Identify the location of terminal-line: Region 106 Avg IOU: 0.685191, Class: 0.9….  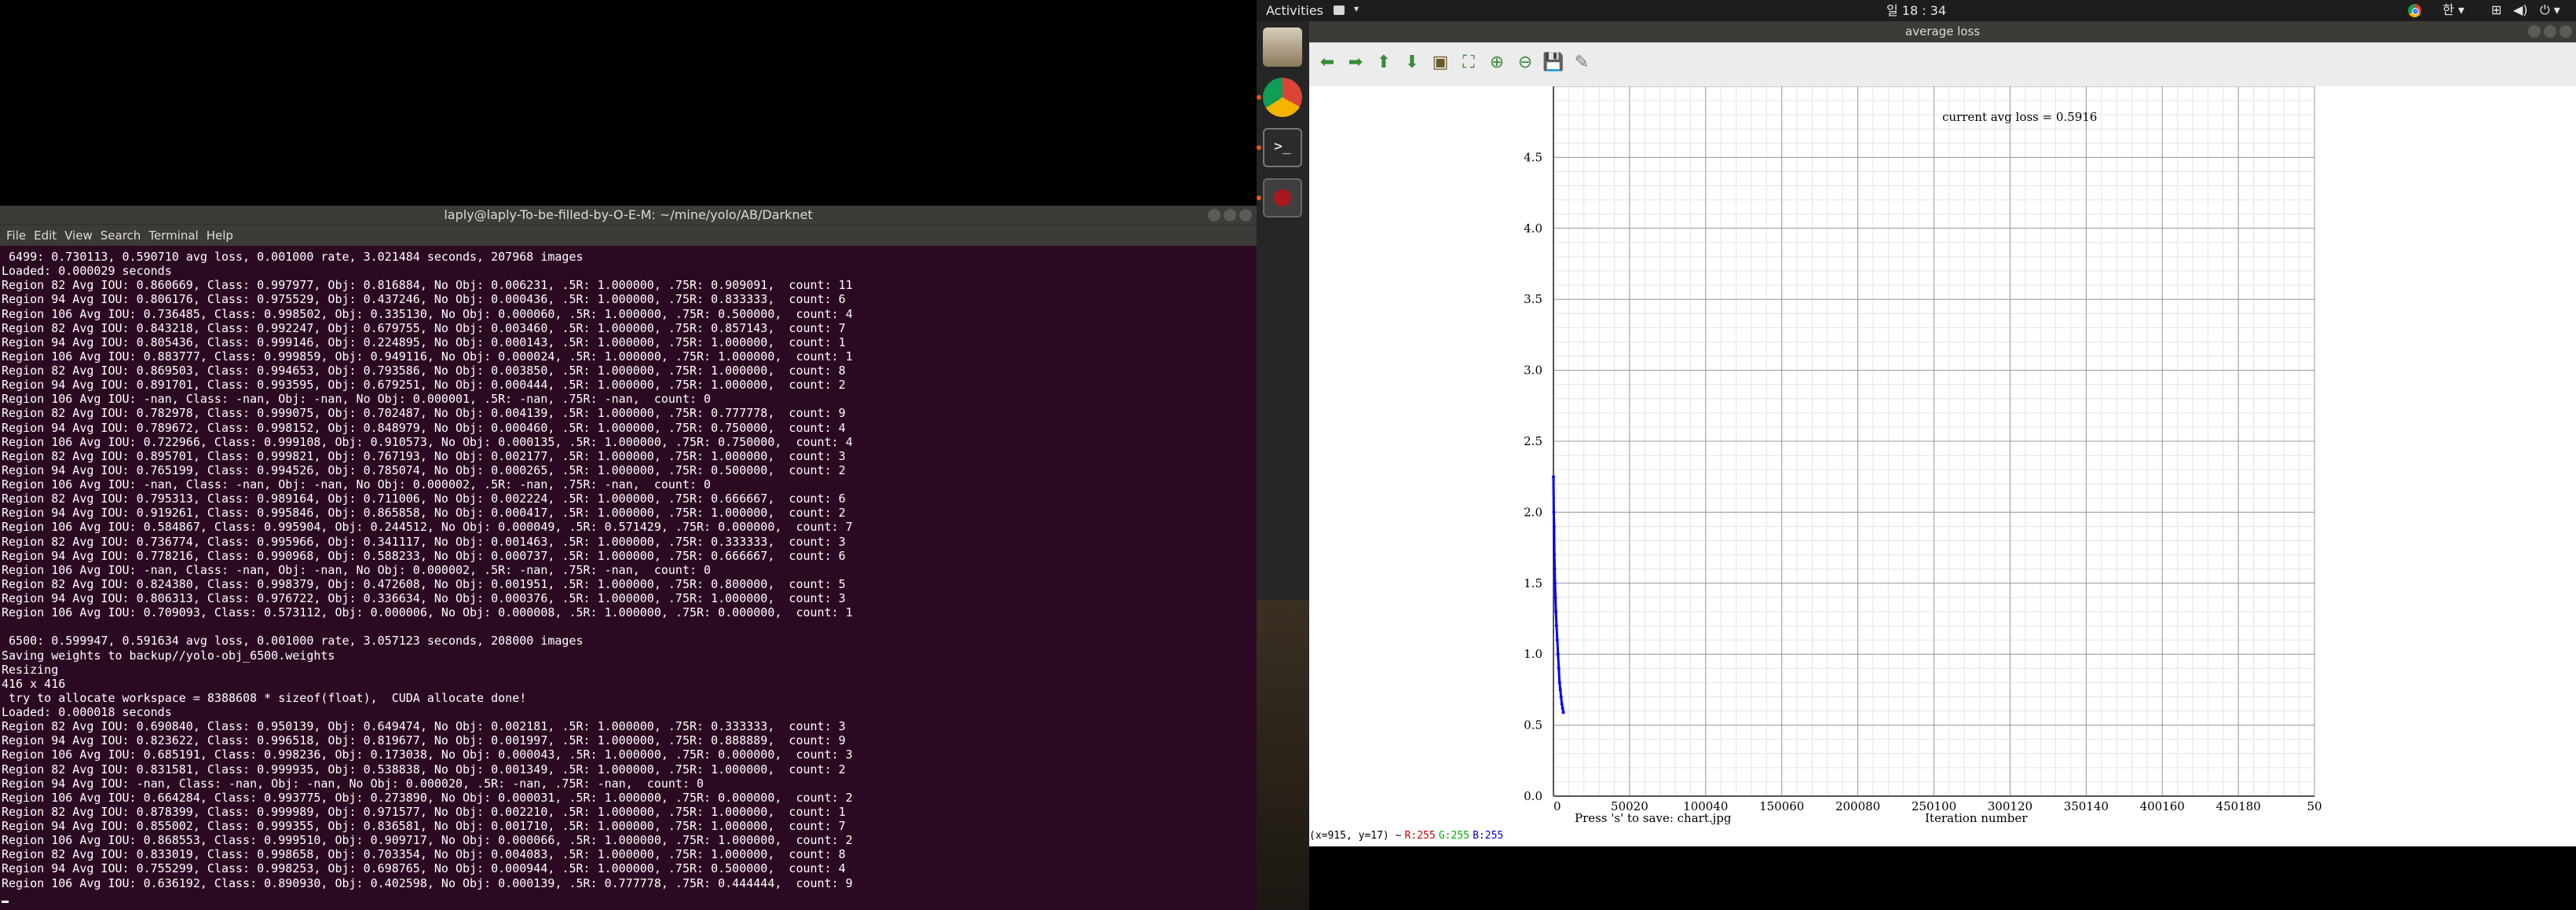
(428, 754).